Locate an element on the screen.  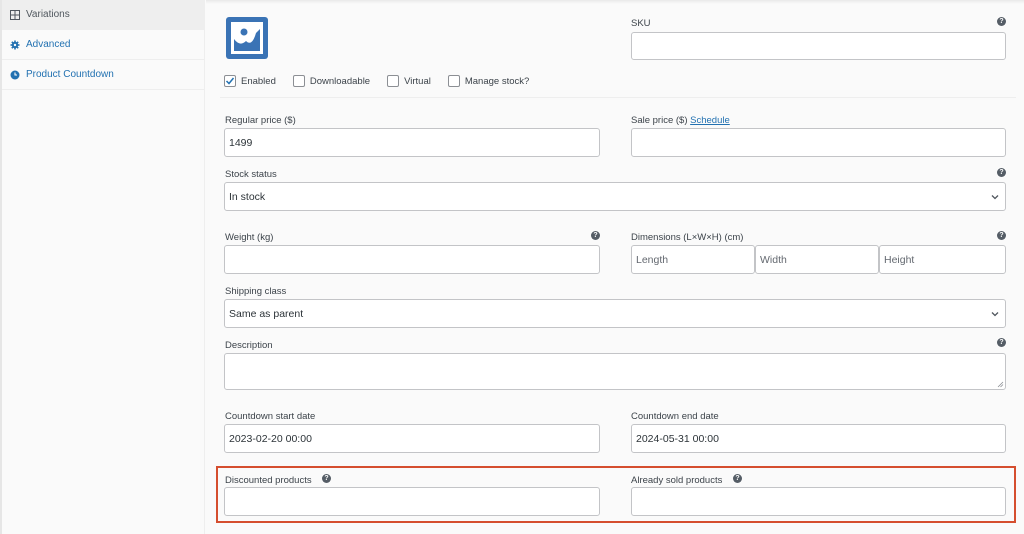
already-sold-input is located at coordinates (818, 501).